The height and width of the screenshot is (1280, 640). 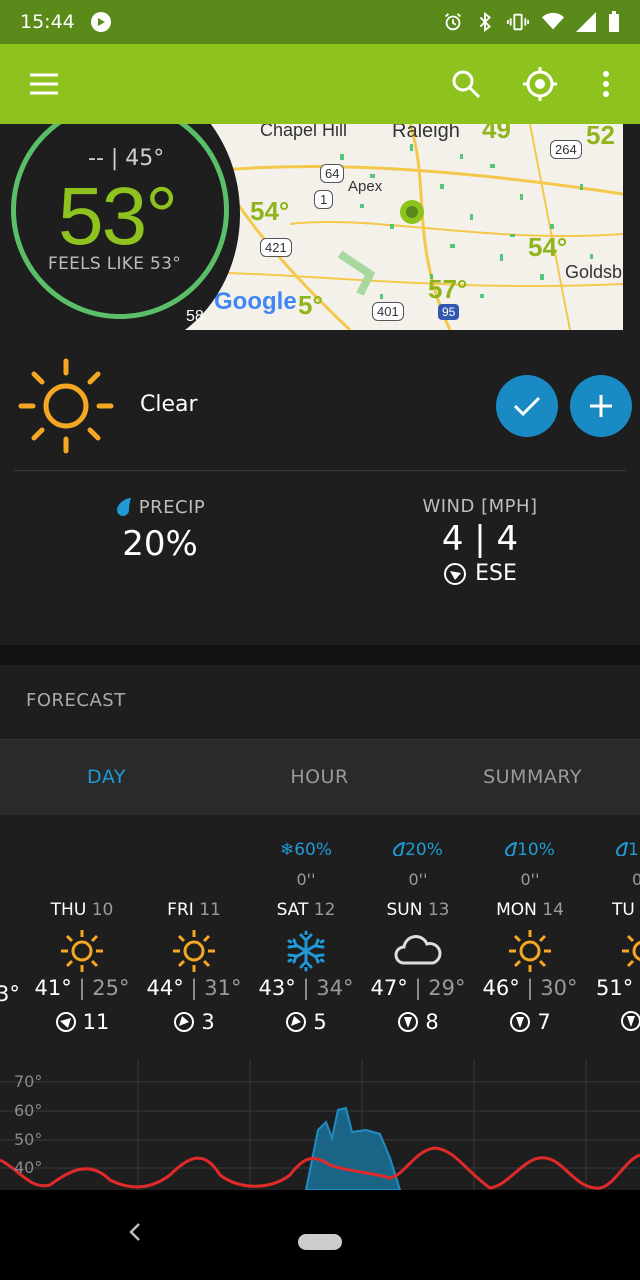 What do you see at coordinates (68, 910) in the screenshot?
I see `day-name: THU` at bounding box center [68, 910].